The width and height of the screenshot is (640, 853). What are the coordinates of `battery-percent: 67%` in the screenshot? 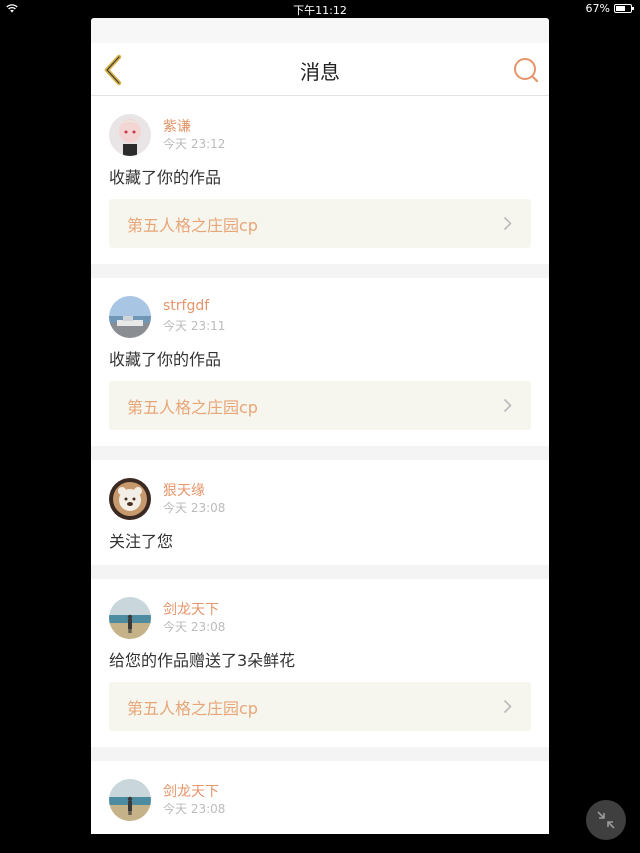 It's located at (597, 8).